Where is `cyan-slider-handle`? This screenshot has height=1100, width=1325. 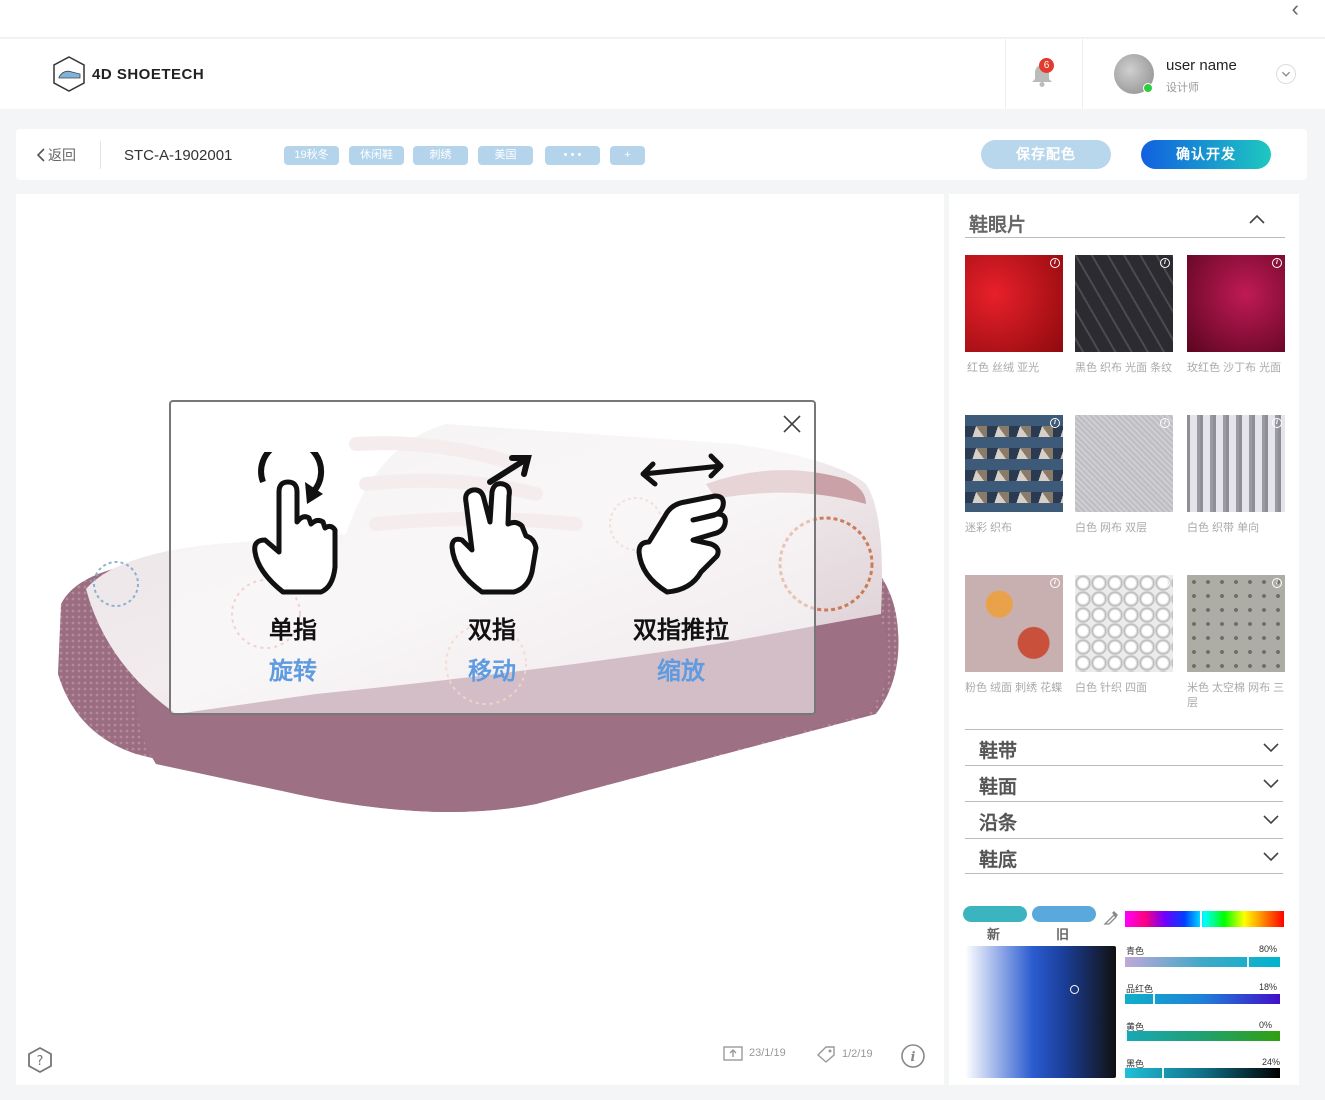 cyan-slider-handle is located at coordinates (1248, 962).